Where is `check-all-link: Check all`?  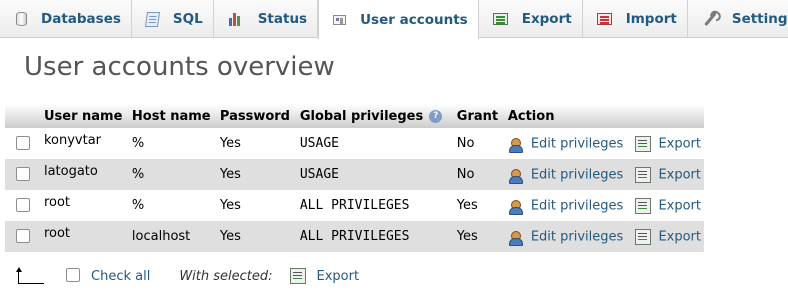
check-all-link: Check all is located at coordinates (120, 276).